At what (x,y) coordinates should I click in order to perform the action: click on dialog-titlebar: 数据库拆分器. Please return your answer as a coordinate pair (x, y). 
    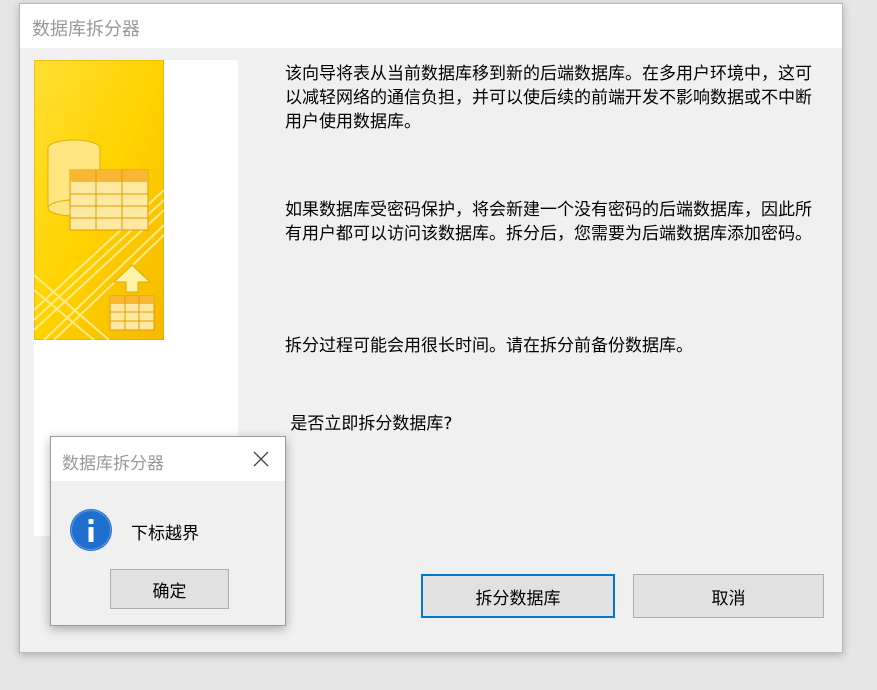
    Looking at the image, I should click on (431, 26).